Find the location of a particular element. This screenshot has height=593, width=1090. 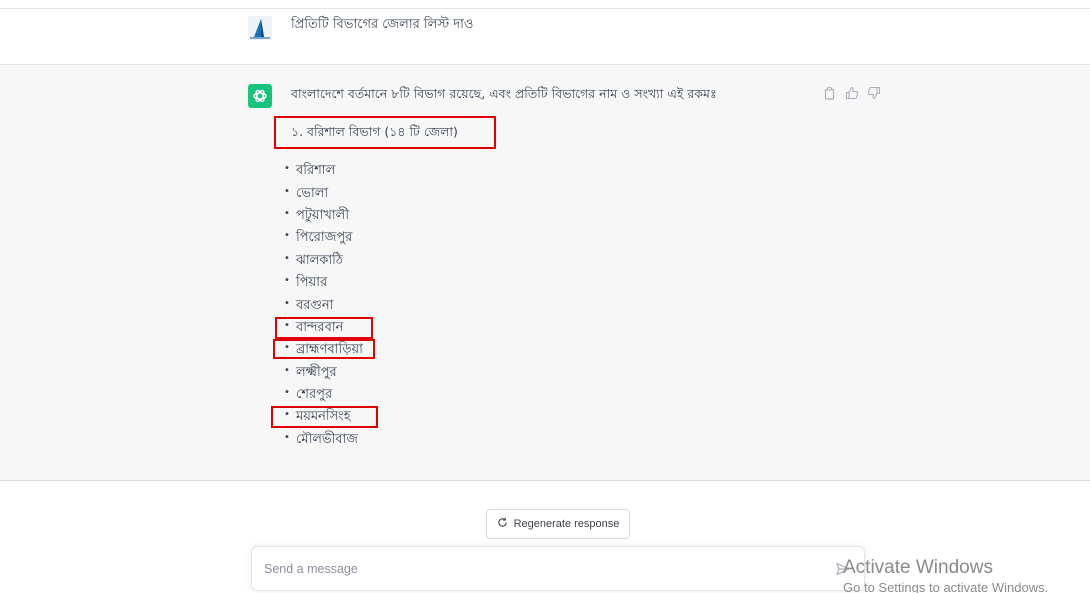

district-name: বরগুনা is located at coordinates (315, 305).